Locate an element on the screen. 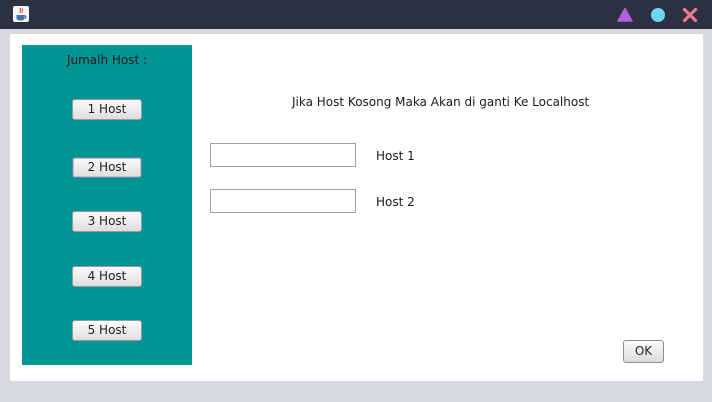  circle-icon is located at coordinates (658, 15).